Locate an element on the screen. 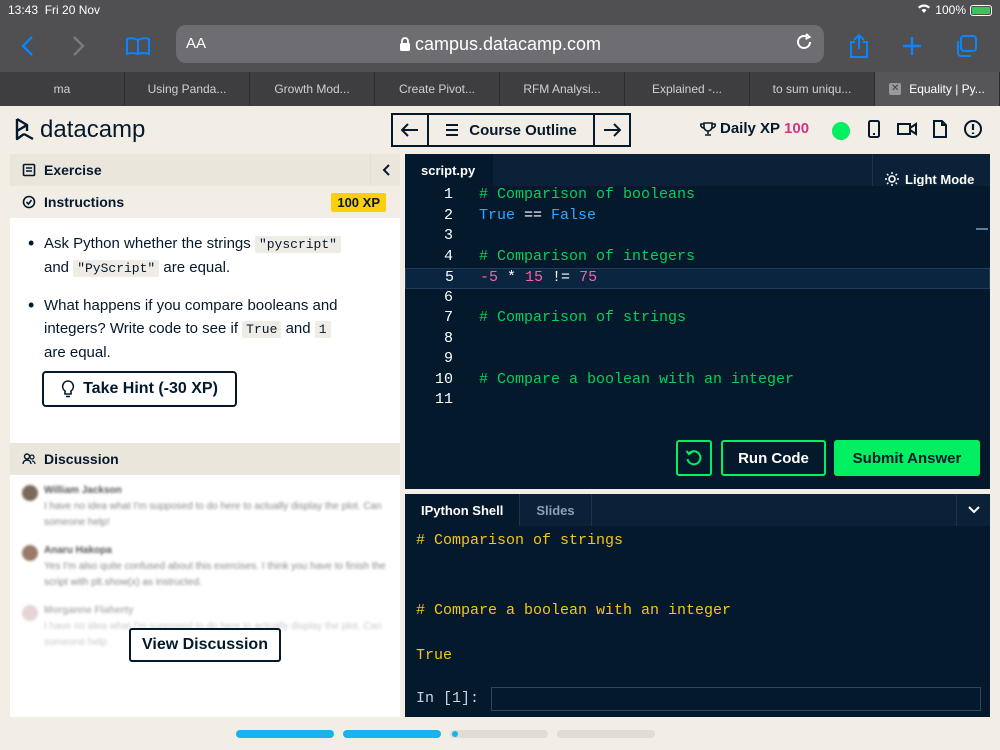 The width and height of the screenshot is (1000, 750). post-author: Morganne Flaherty is located at coordinates (89, 610).